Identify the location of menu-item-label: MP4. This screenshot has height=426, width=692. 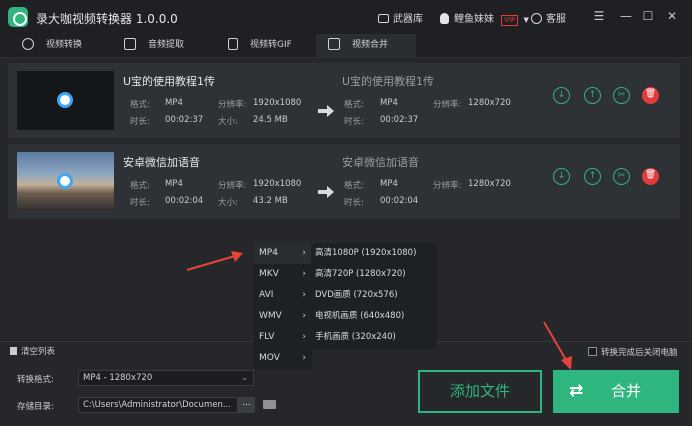
(268, 253).